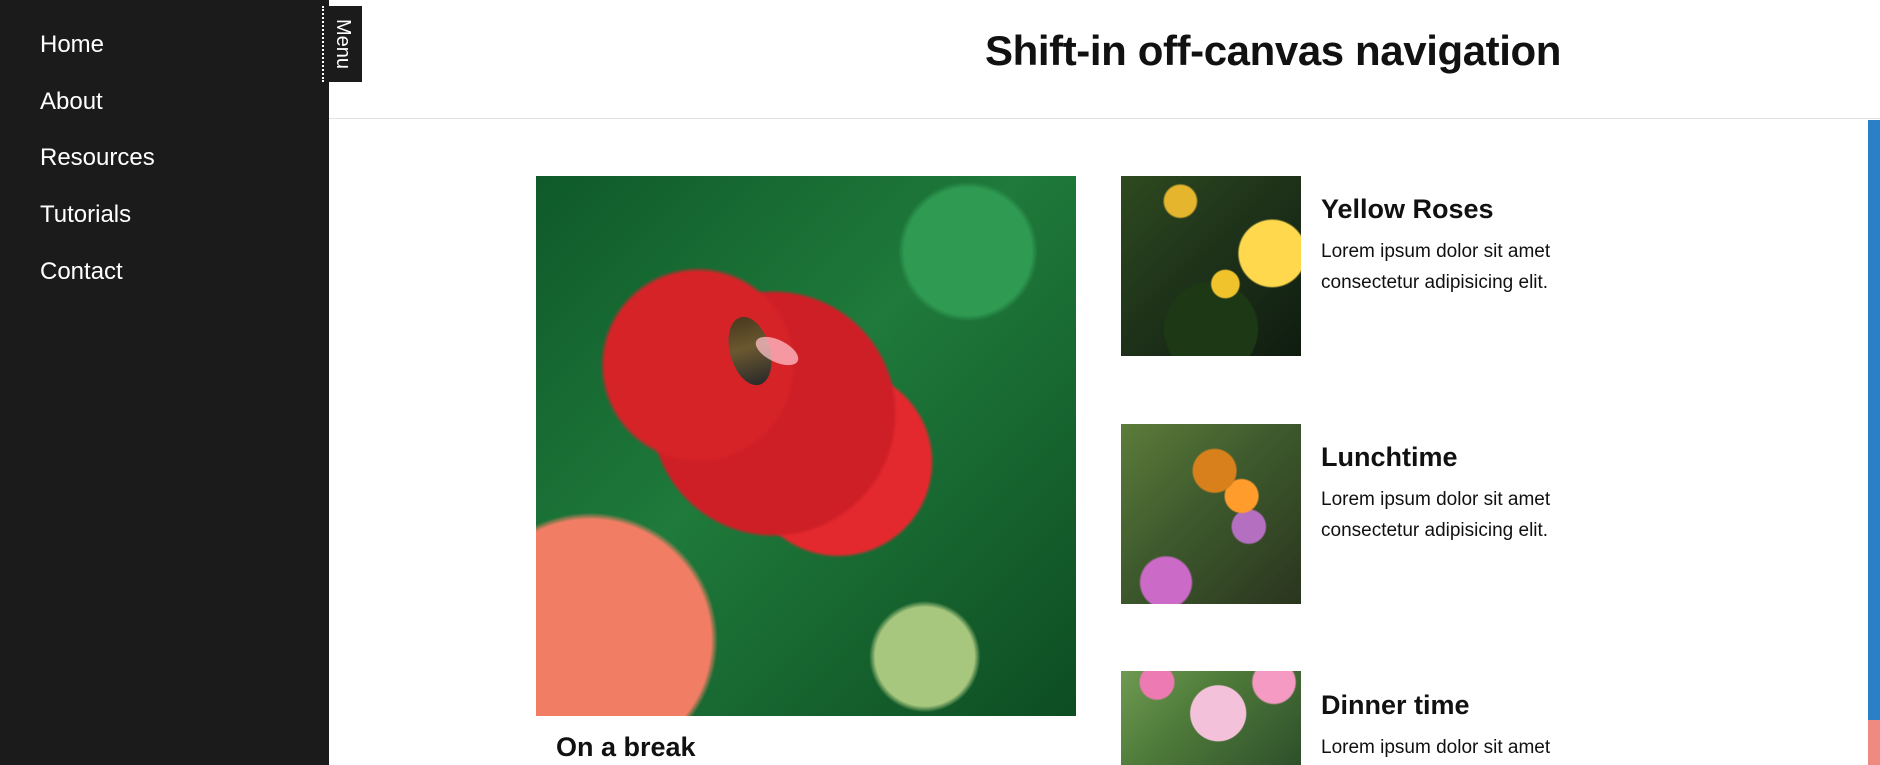 This screenshot has width=1880, height=765. Describe the element at coordinates (1874, 420) in the screenshot. I see `right-accent-strip` at that location.